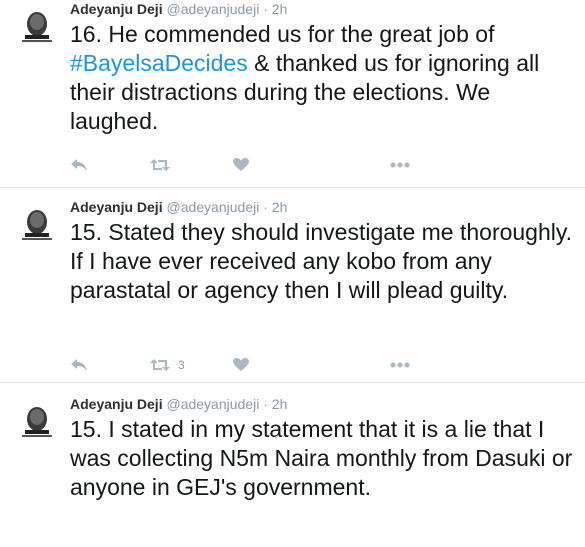  What do you see at coordinates (250, 165) in the screenshot?
I see `tweet-actions` at bounding box center [250, 165].